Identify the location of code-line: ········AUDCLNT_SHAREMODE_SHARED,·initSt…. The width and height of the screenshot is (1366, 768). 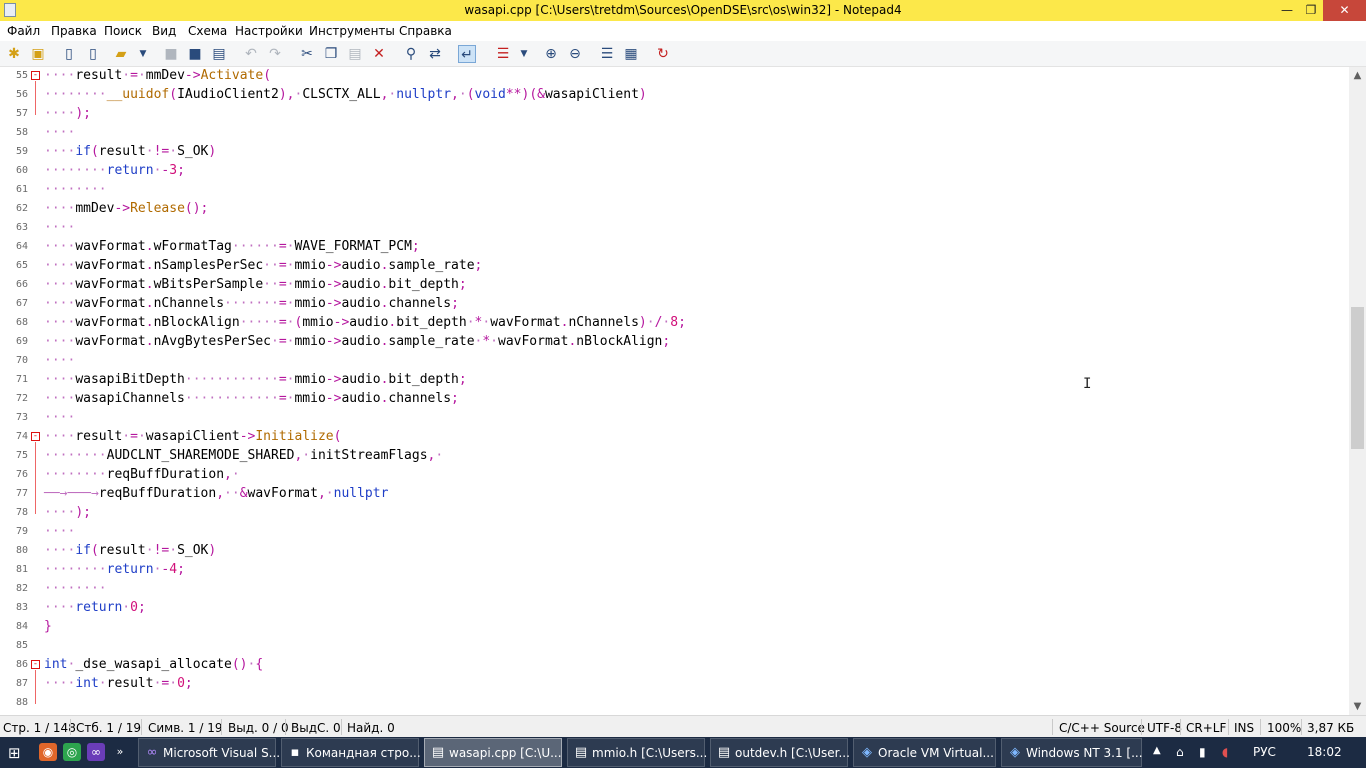
(243, 455).